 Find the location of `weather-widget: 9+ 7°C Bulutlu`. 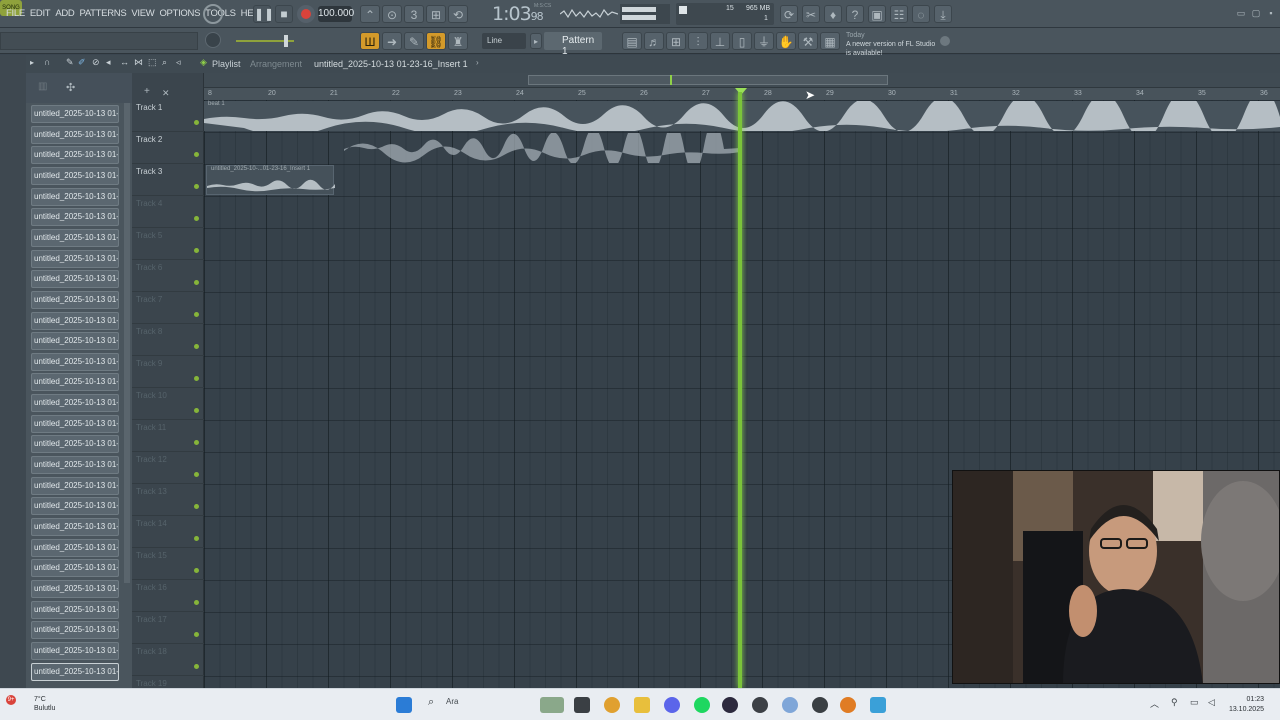

weather-widget: 9+ 7°C Bulutlu is located at coordinates (30, 704).